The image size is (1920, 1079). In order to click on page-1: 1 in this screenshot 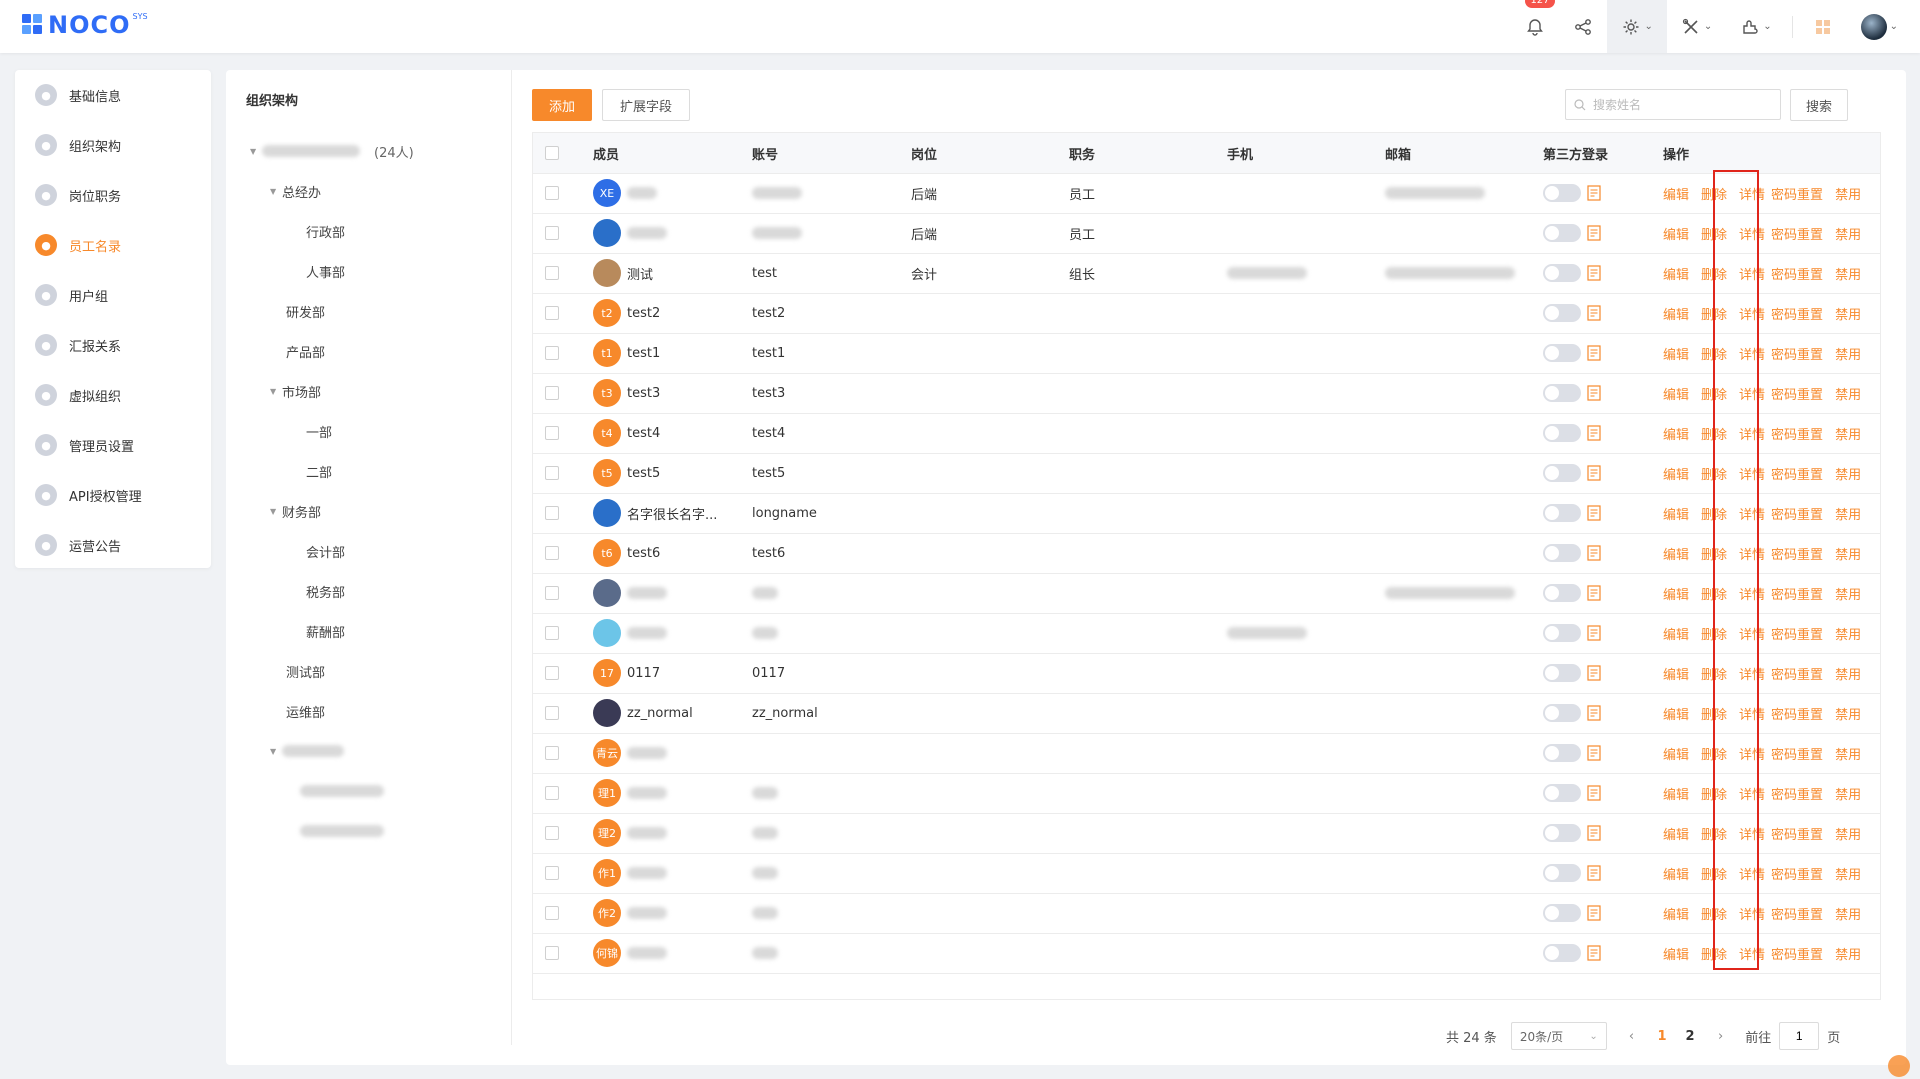, I will do `click(1662, 1036)`.